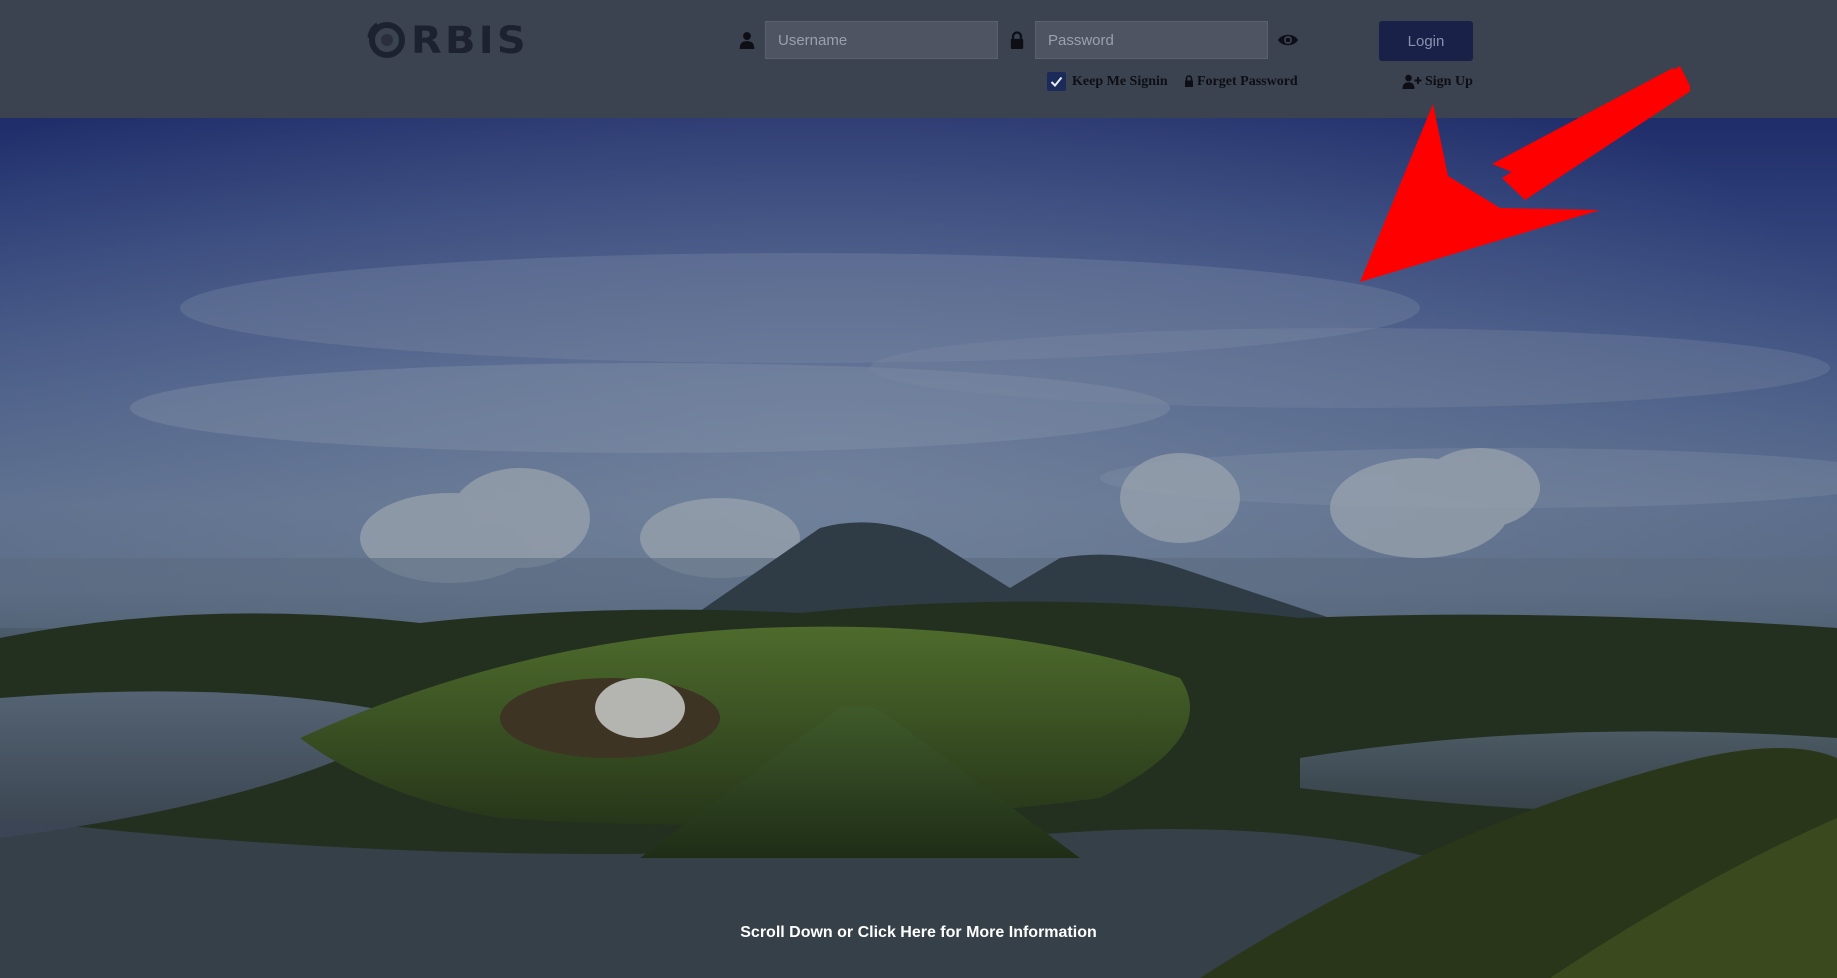  I want to click on keep-me-signin-label: Keep Me Signin, so click(1120, 82).